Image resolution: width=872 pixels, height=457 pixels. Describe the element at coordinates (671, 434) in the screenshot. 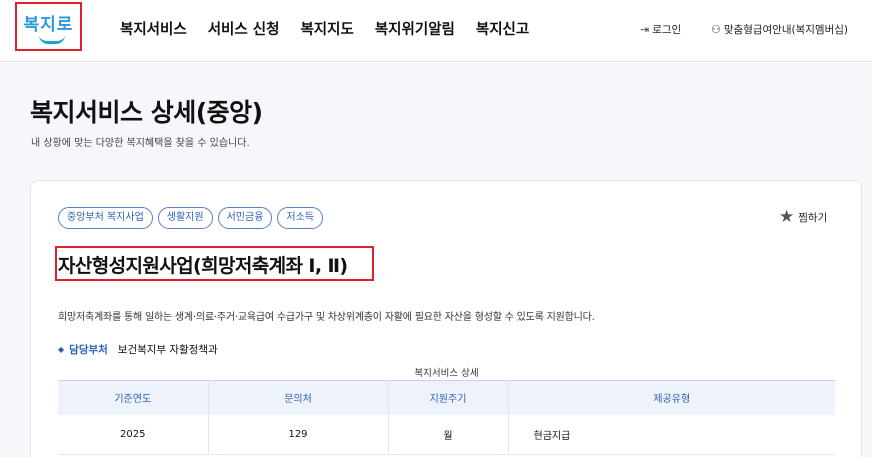

I see `cell-provision-type: 현금지급` at that location.